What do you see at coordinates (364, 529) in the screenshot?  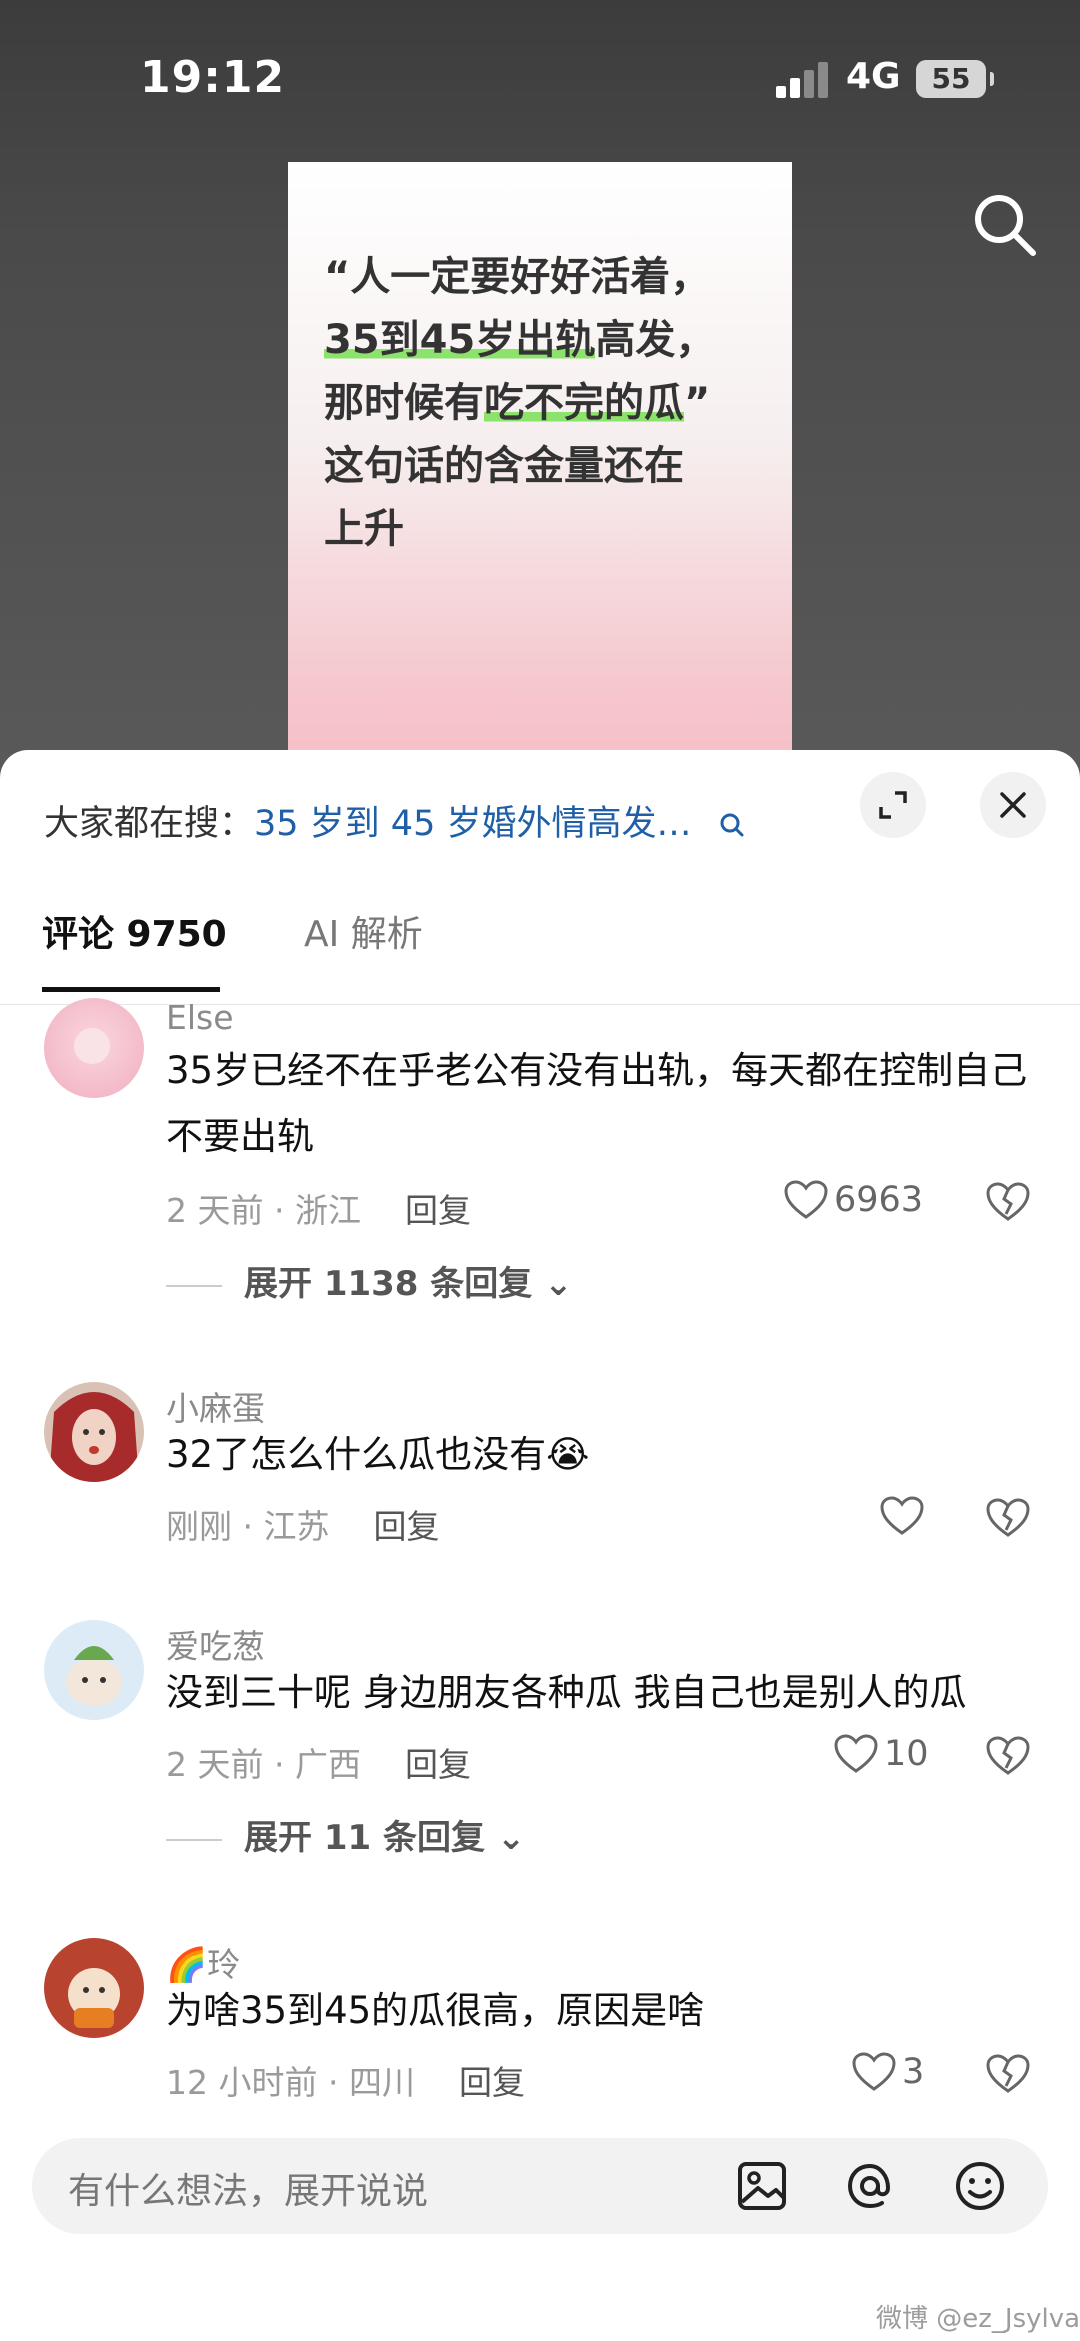 I see `card-line: 上升` at bounding box center [364, 529].